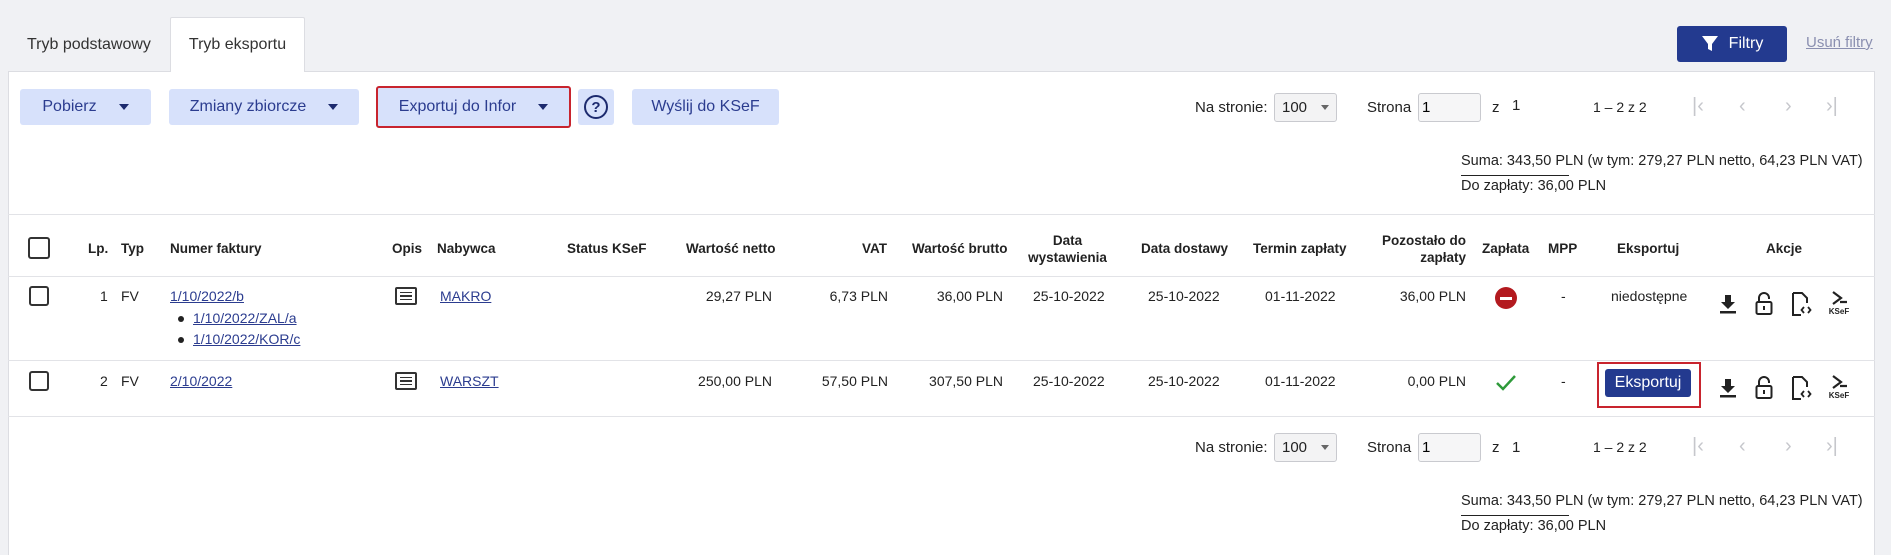 The image size is (1891, 555). What do you see at coordinates (457, 106) in the screenshot?
I see `export-to-infor-label: Exportuj do Infor` at bounding box center [457, 106].